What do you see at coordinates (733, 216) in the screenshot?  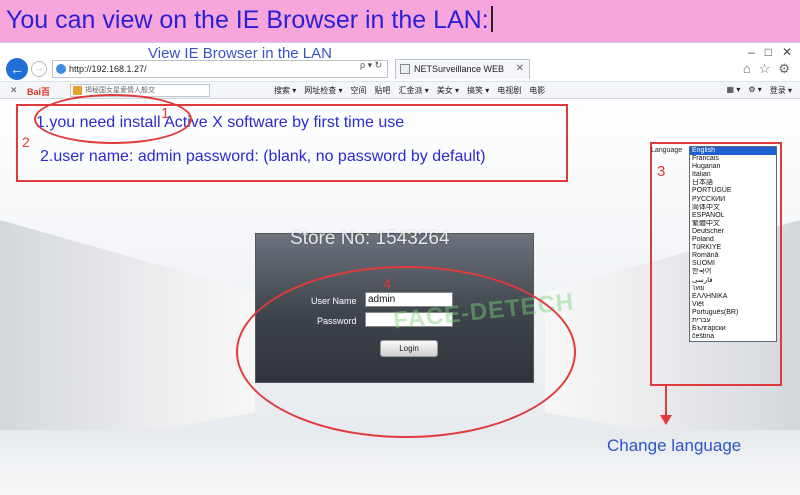 I see `language-option: ESPAÑOL` at bounding box center [733, 216].